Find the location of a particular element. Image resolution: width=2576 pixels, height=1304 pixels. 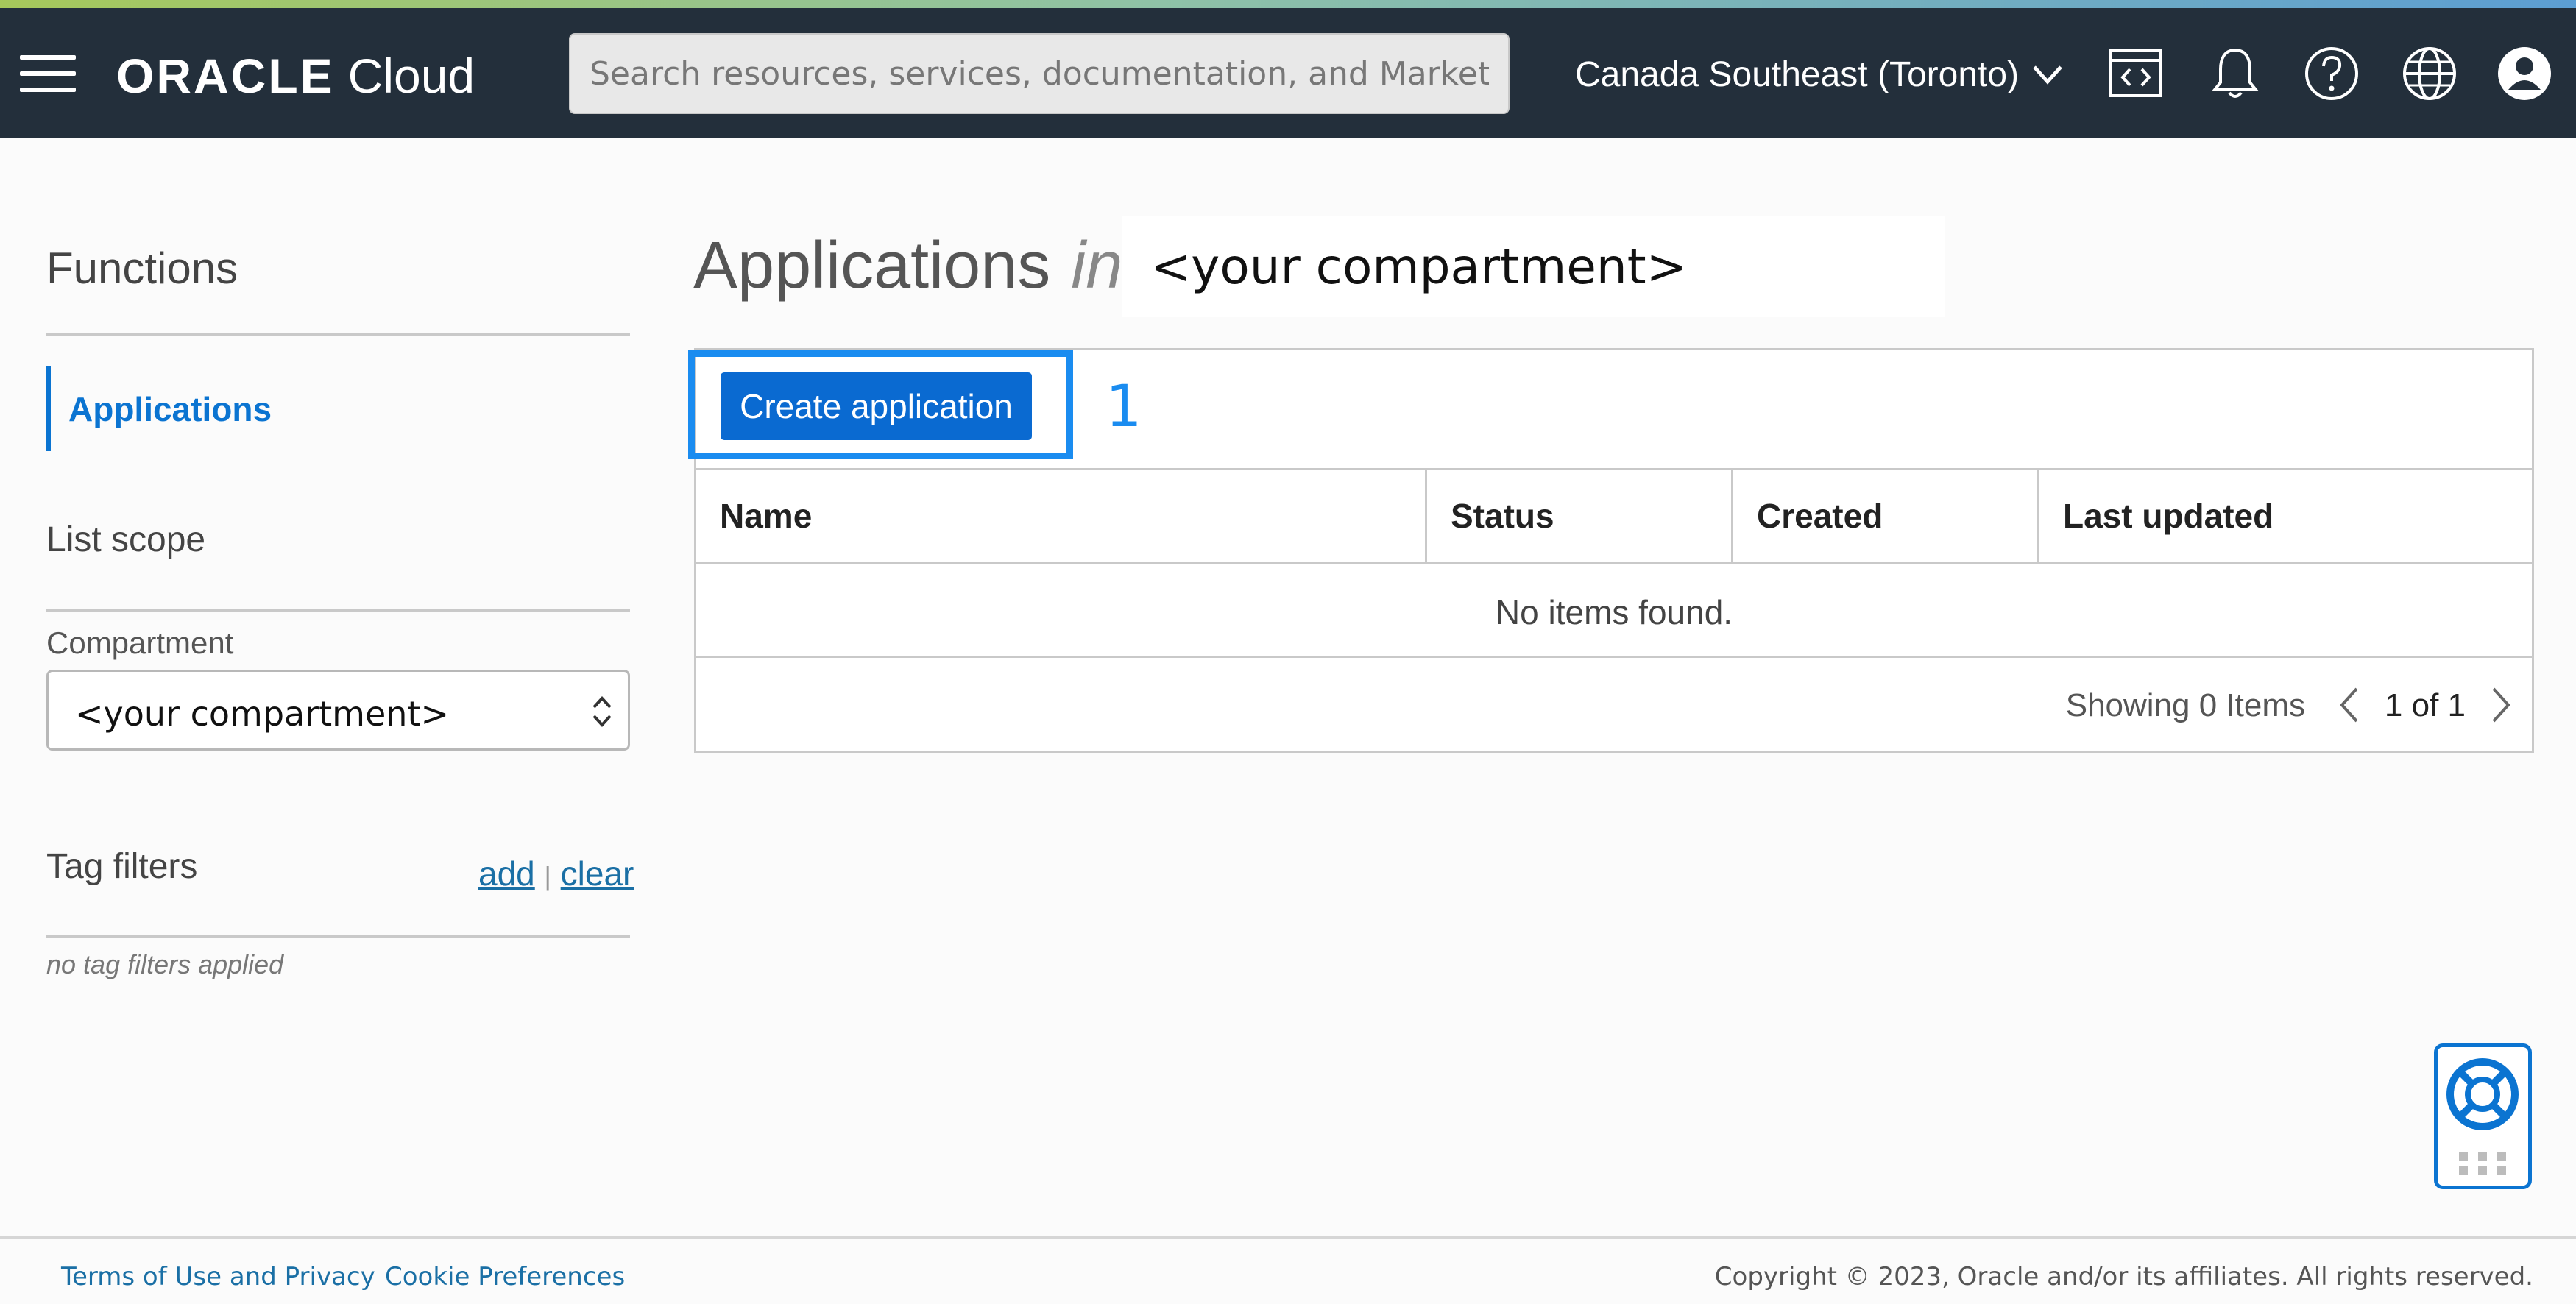

logo-oracle-text: ORACLE is located at coordinates (225, 76).